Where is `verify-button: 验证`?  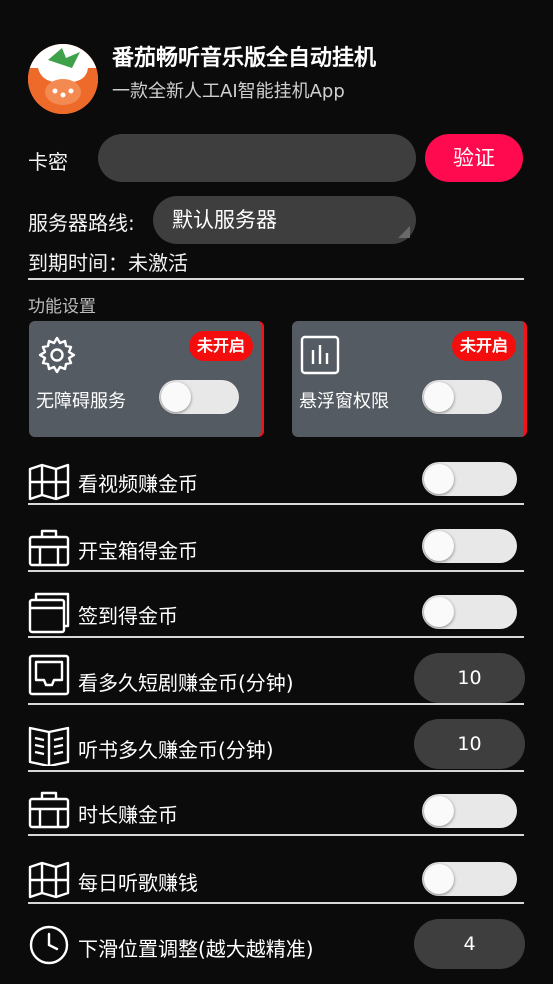
verify-button: 验证 is located at coordinates (474, 158).